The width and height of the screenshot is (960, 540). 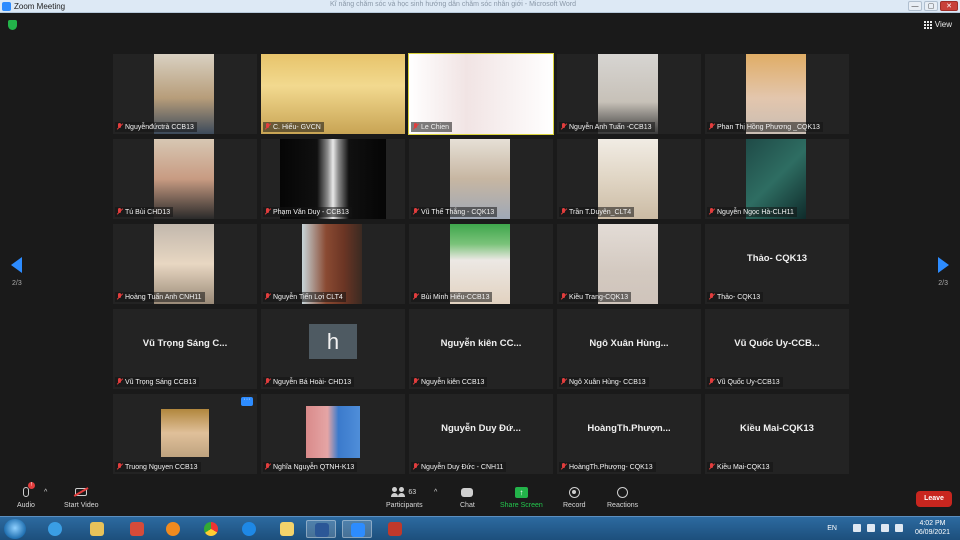 What do you see at coordinates (16, 265) in the screenshot?
I see `previous-page-arrow-icon` at bounding box center [16, 265].